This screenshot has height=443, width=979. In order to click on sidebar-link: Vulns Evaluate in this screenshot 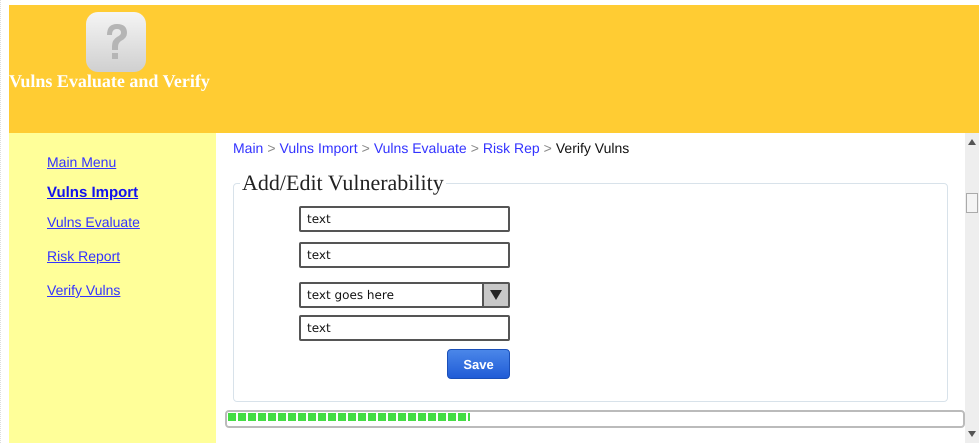, I will do `click(93, 222)`.